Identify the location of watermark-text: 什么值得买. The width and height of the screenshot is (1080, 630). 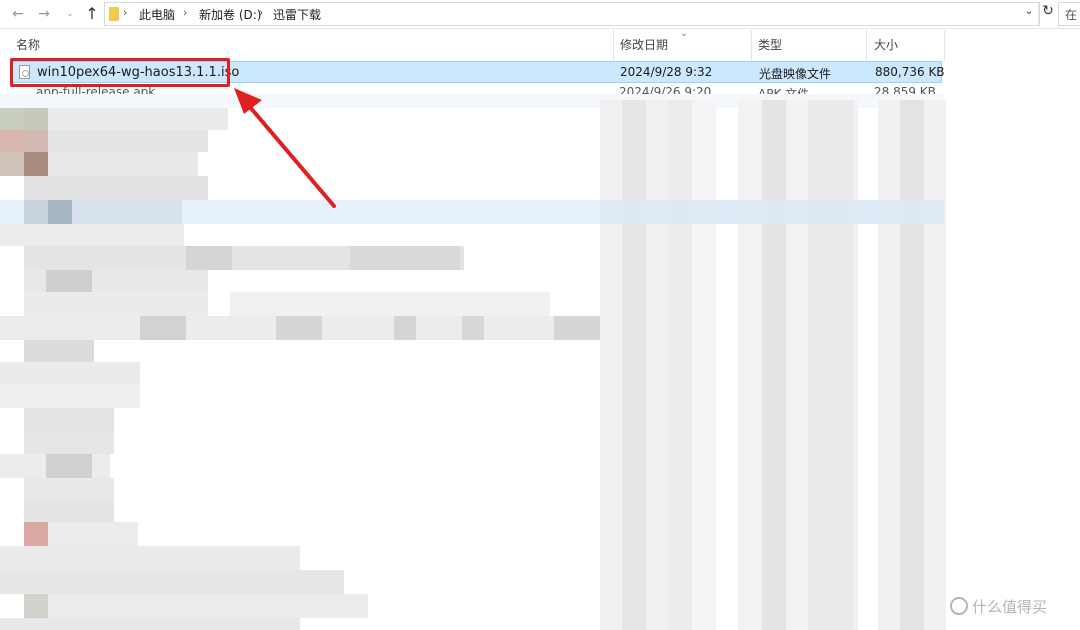
(1010, 607).